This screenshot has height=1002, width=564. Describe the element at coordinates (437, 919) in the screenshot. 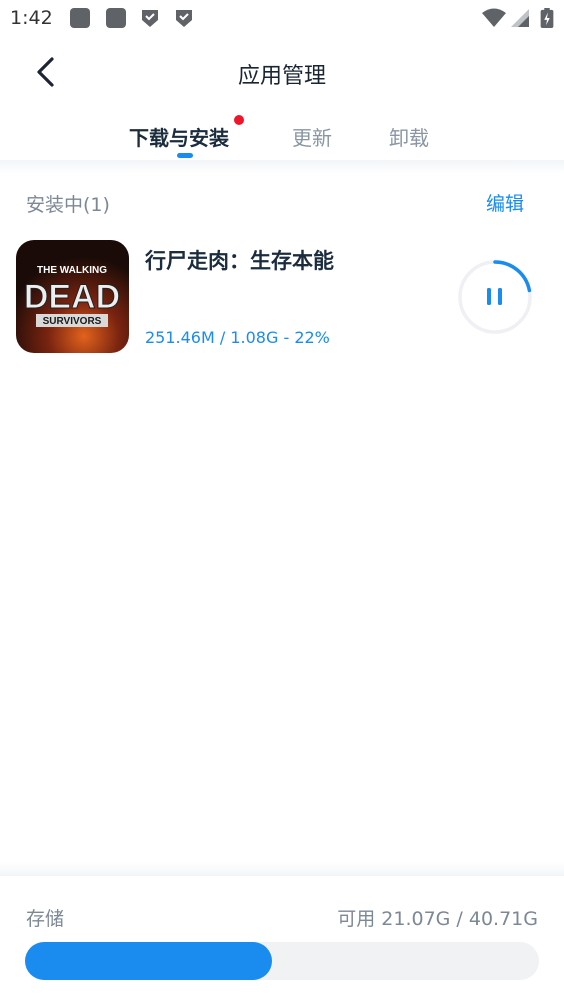

I see `storage-value: 可用 21.07G / 40.71G` at that location.